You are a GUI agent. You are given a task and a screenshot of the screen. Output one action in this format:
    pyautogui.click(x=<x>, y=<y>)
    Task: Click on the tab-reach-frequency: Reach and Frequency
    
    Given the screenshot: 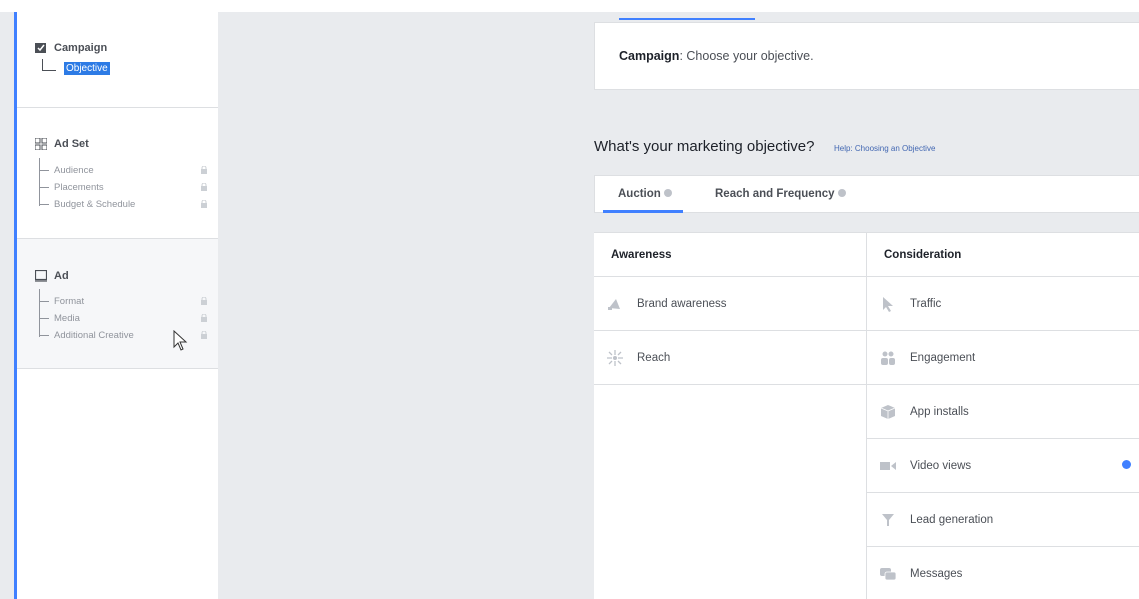 What is the action you would take?
    pyautogui.click(x=780, y=194)
    